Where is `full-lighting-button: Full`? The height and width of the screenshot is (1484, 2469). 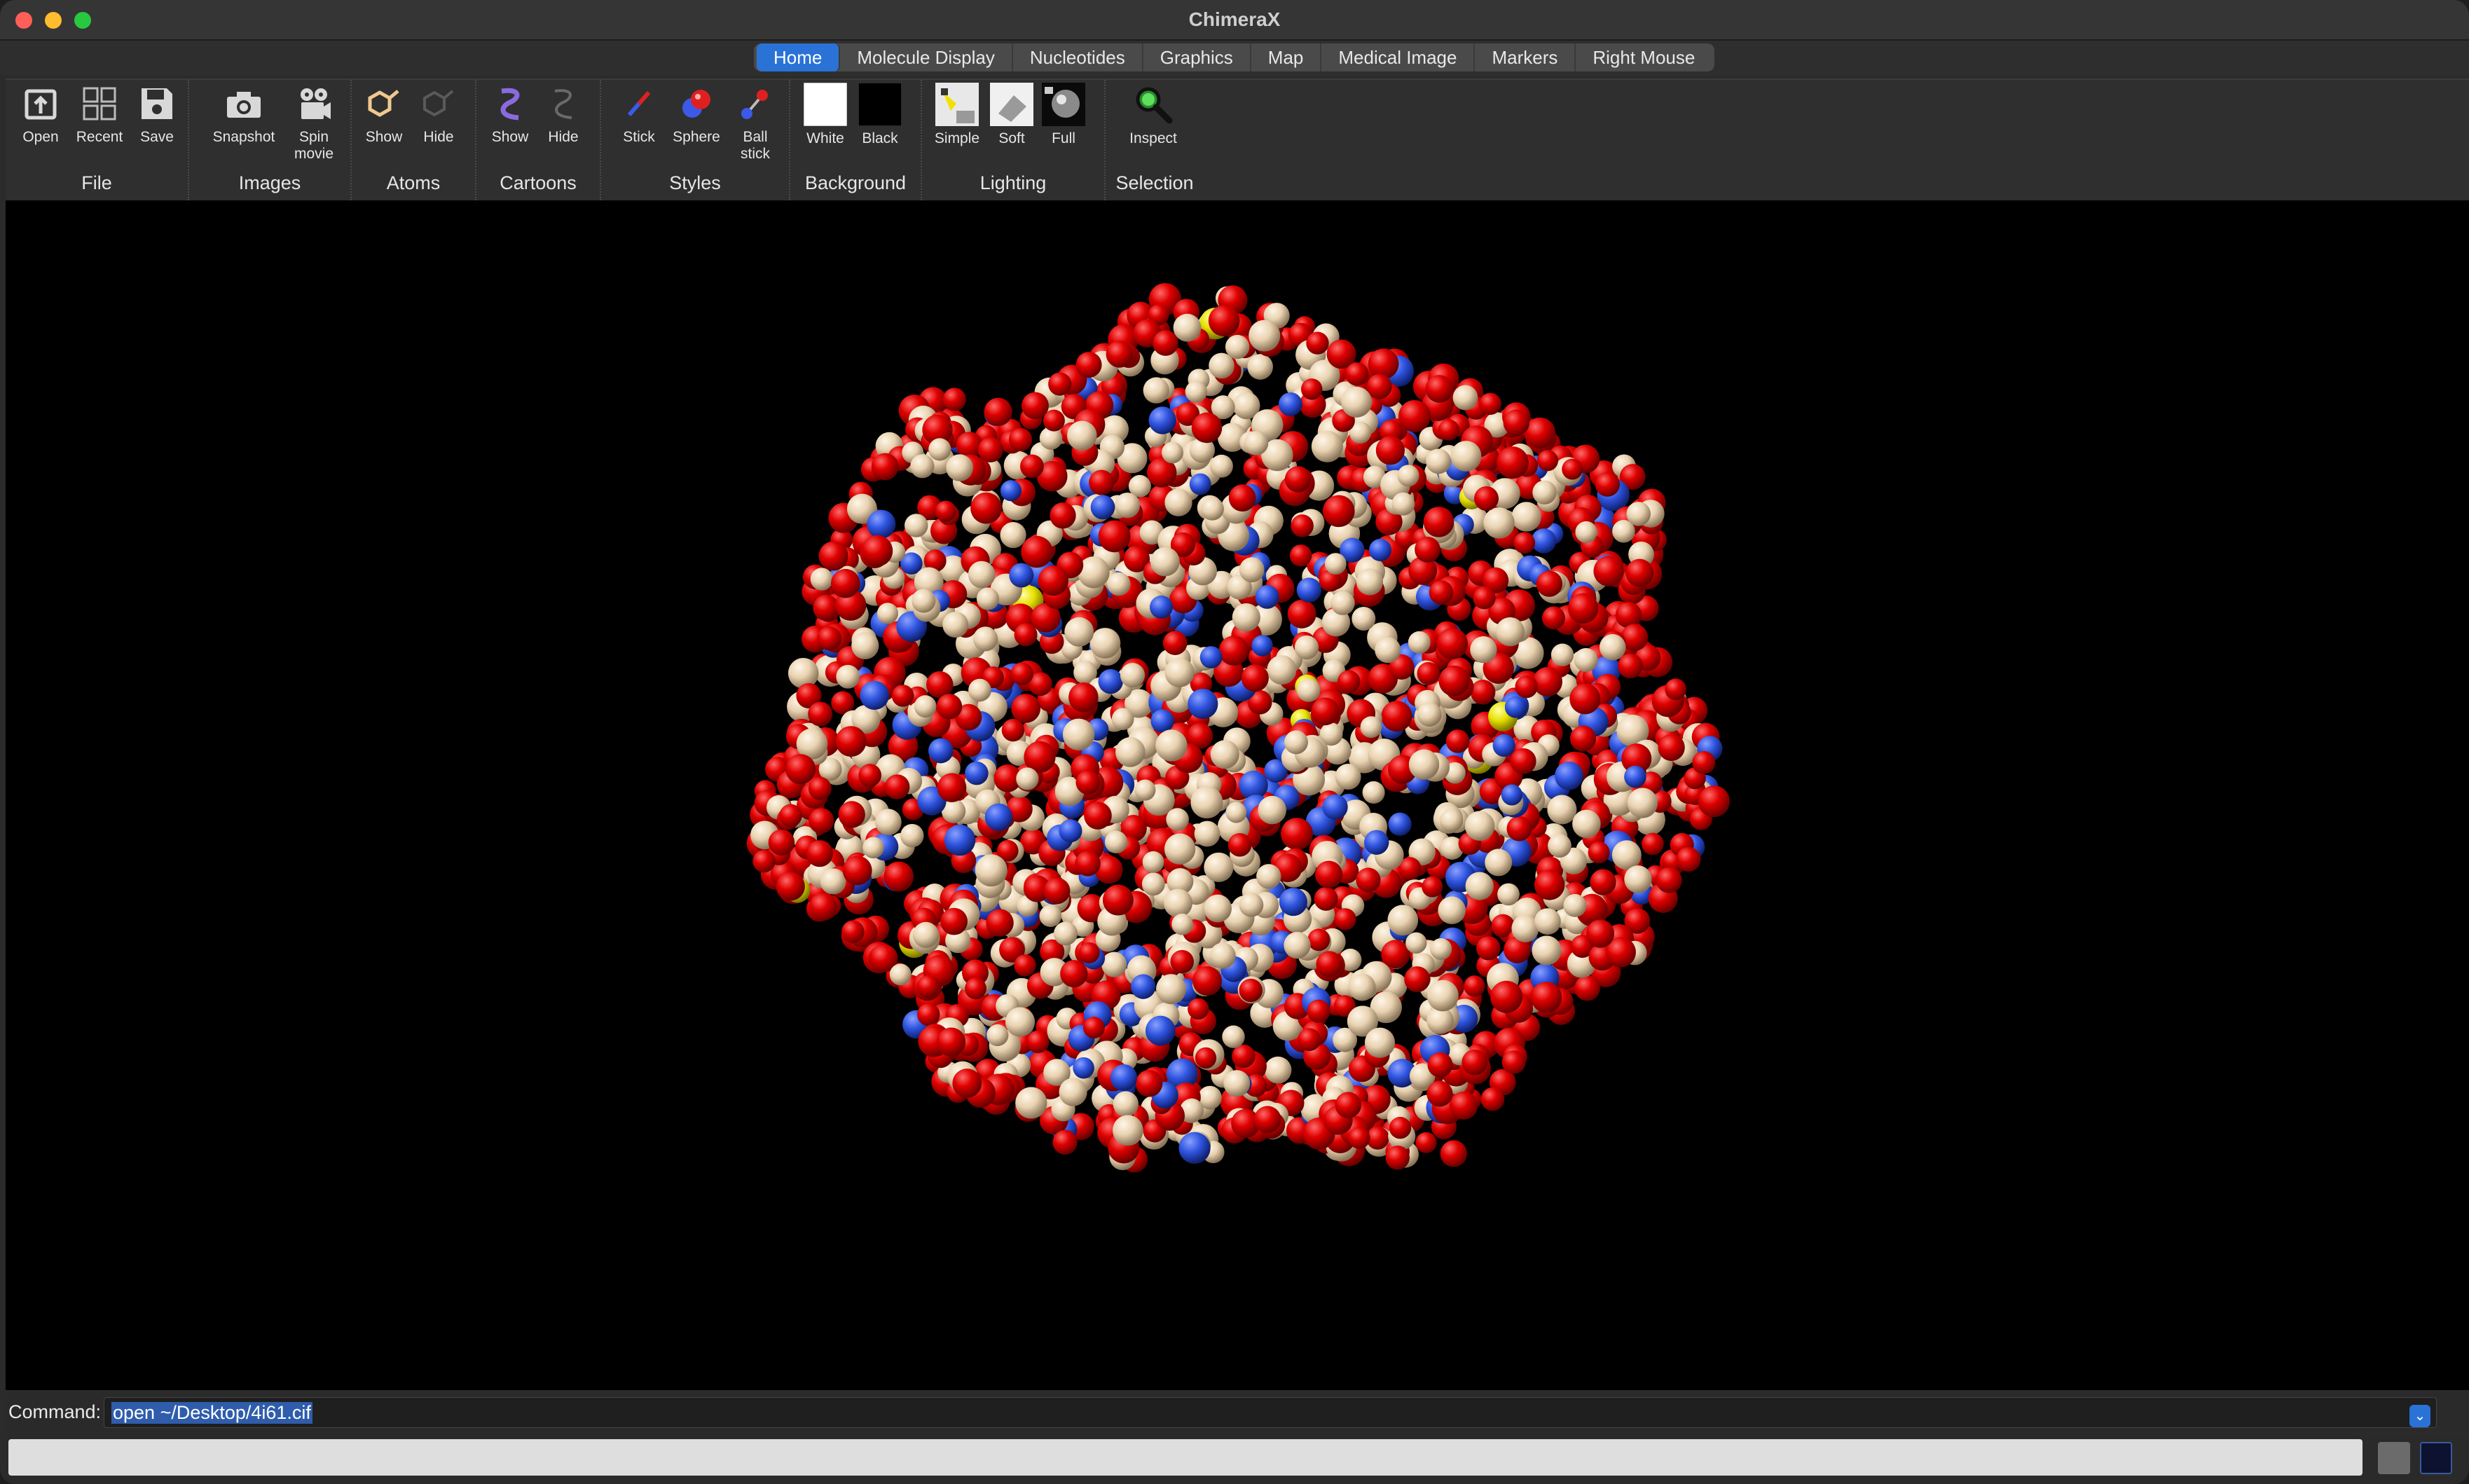 full-lighting-button: Full is located at coordinates (1063, 126).